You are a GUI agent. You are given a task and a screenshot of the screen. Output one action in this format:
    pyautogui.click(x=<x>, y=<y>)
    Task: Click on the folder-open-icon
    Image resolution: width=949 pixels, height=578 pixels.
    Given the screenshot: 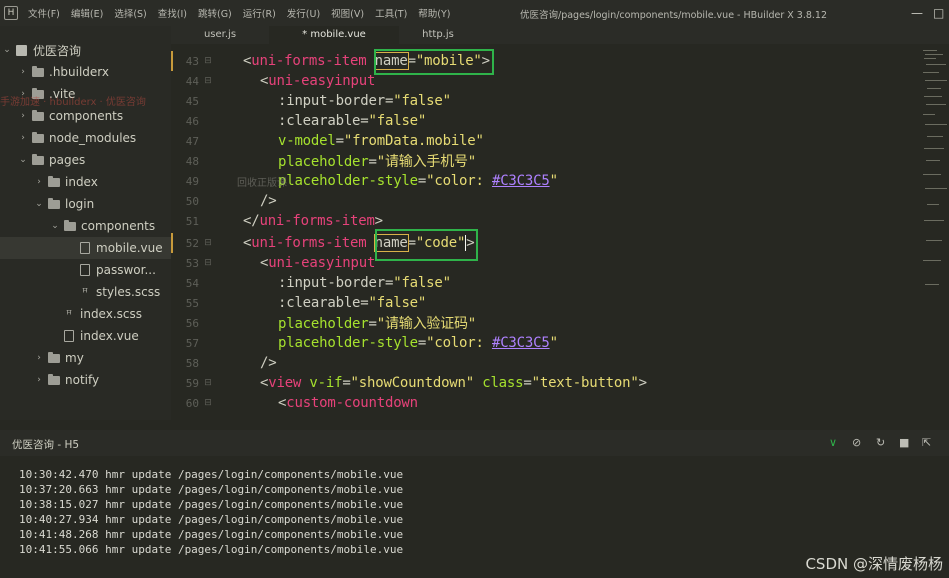 What is the action you would take?
    pyautogui.click(x=70, y=225)
    